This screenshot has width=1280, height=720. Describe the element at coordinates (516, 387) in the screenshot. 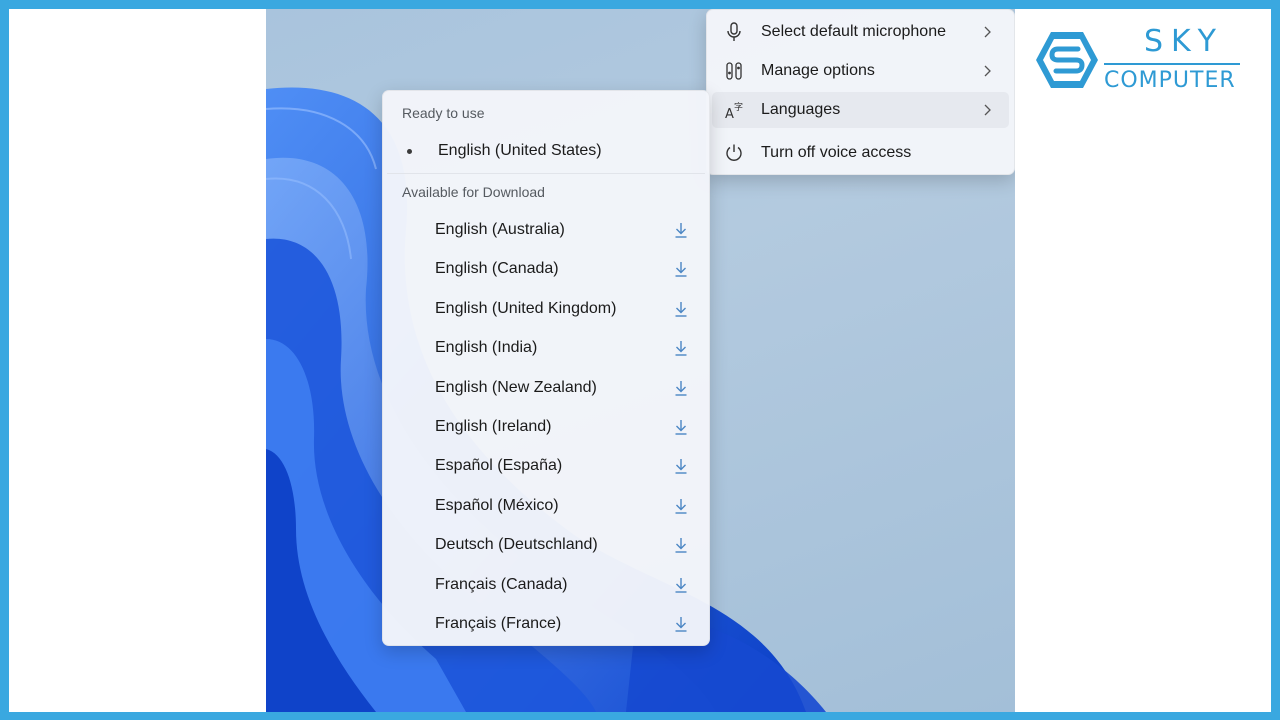

I see `language-label: English (New Zealand)` at that location.